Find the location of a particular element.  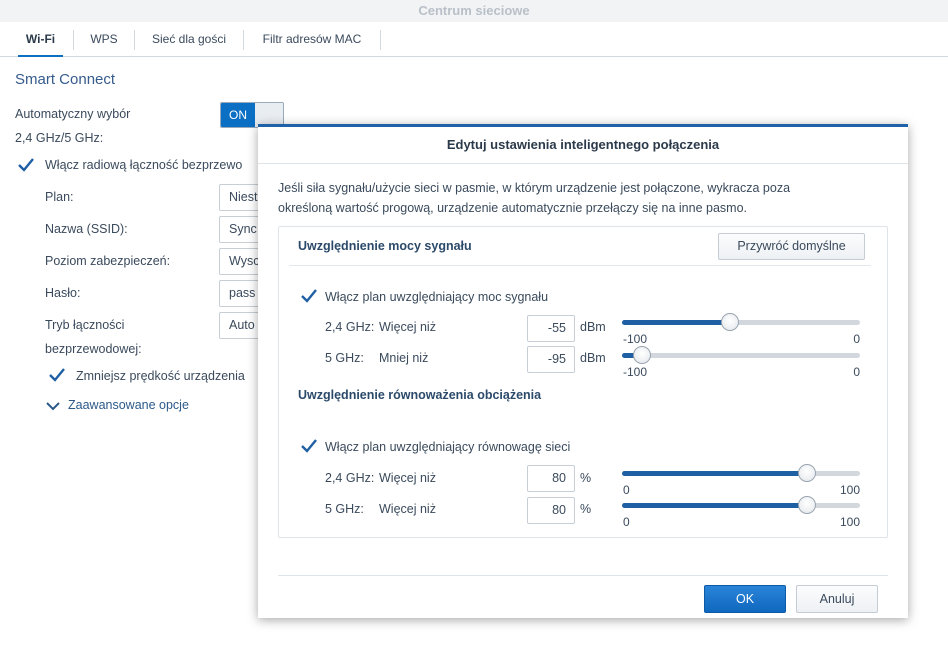

reduce-speed-label: Zmniejsz prędkość urządzenia is located at coordinates (160, 376).